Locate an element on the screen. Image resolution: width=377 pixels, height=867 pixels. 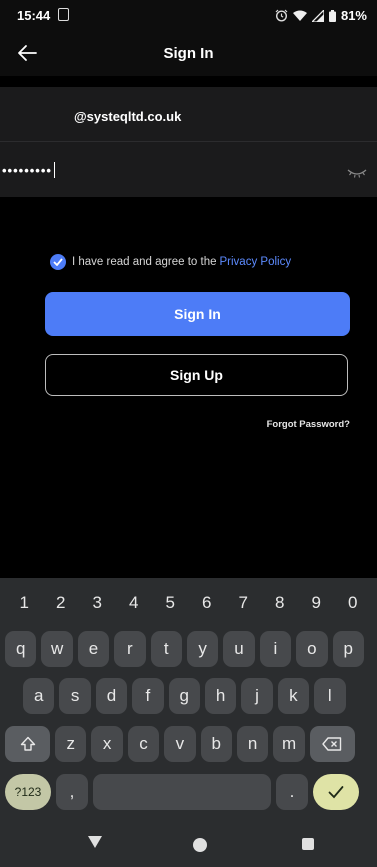
checkmark-icon is located at coordinates (336, 792).